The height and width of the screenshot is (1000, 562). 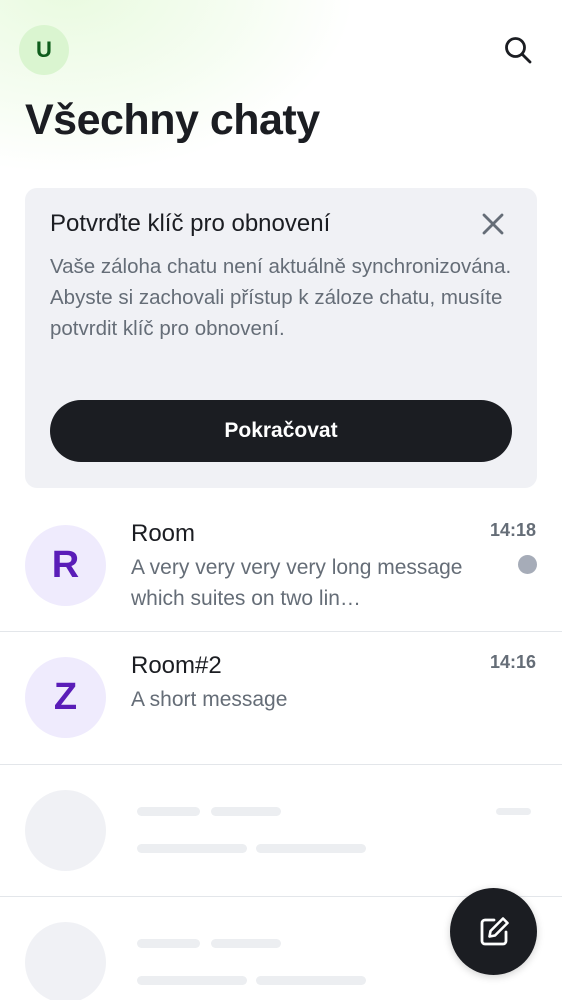 What do you see at coordinates (65, 697) in the screenshot?
I see `room-avatar: Z` at bounding box center [65, 697].